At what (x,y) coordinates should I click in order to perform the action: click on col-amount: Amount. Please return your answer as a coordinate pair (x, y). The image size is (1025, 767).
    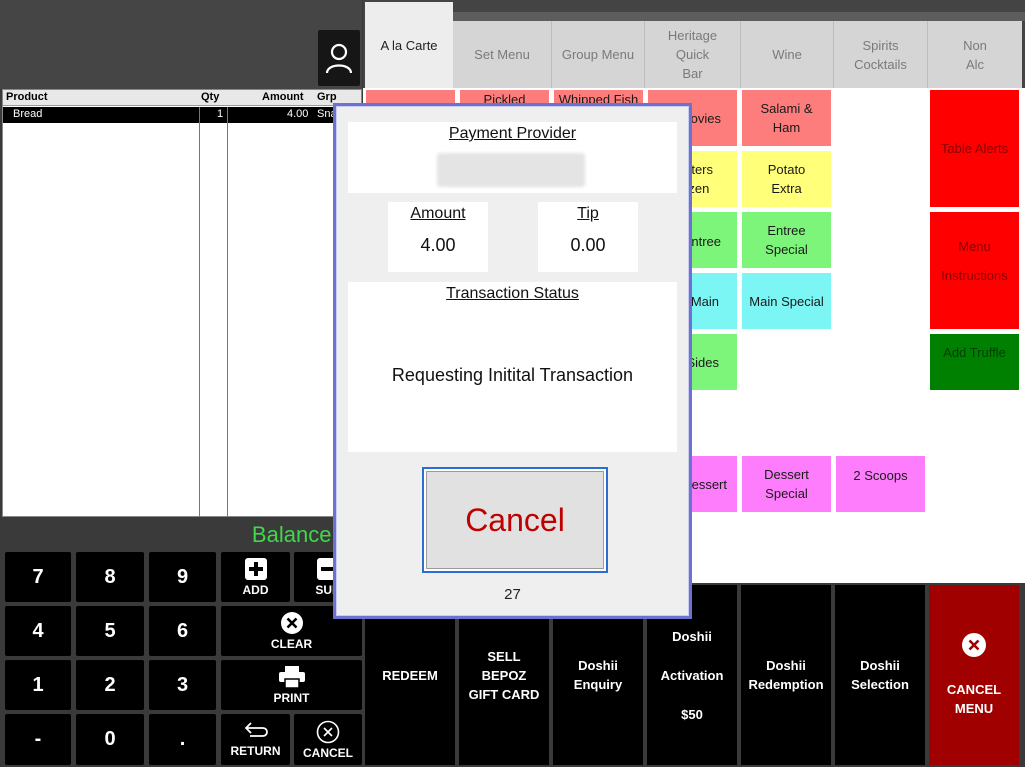
    Looking at the image, I should click on (283, 97).